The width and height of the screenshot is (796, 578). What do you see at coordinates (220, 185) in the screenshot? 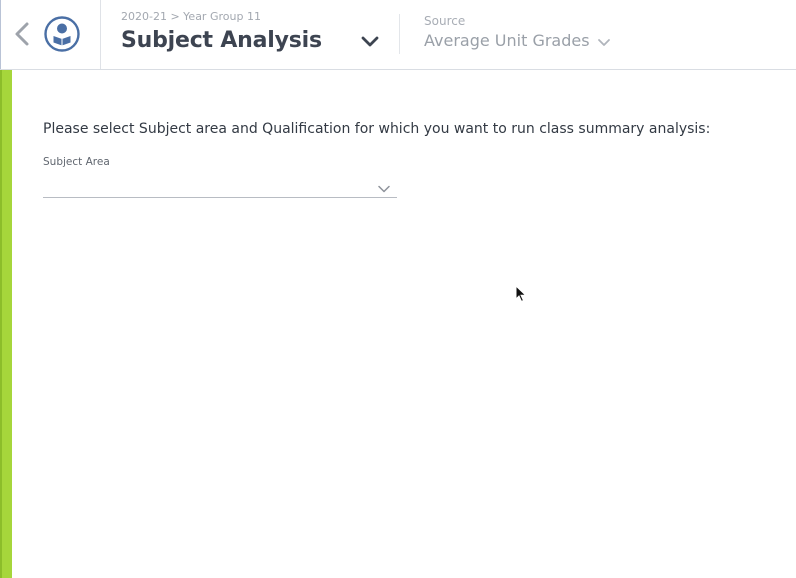
I see `subject-area-select` at bounding box center [220, 185].